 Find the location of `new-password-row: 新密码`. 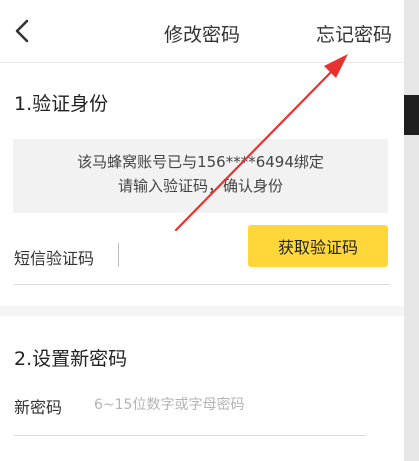

new-password-row: 新密码 is located at coordinates (190, 407).